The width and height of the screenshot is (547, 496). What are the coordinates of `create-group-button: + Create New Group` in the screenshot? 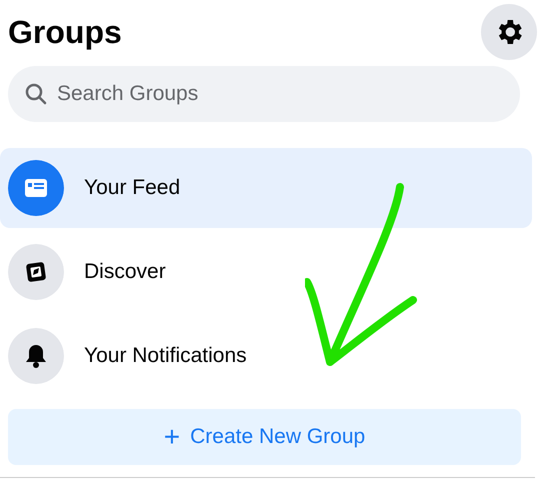 It's located at (264, 437).